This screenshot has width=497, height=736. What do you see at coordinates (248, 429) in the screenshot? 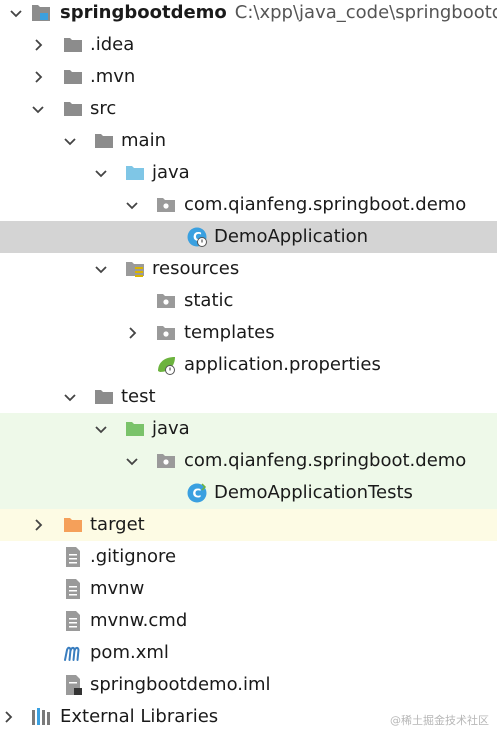
I see `tree-row-test-java: java` at bounding box center [248, 429].